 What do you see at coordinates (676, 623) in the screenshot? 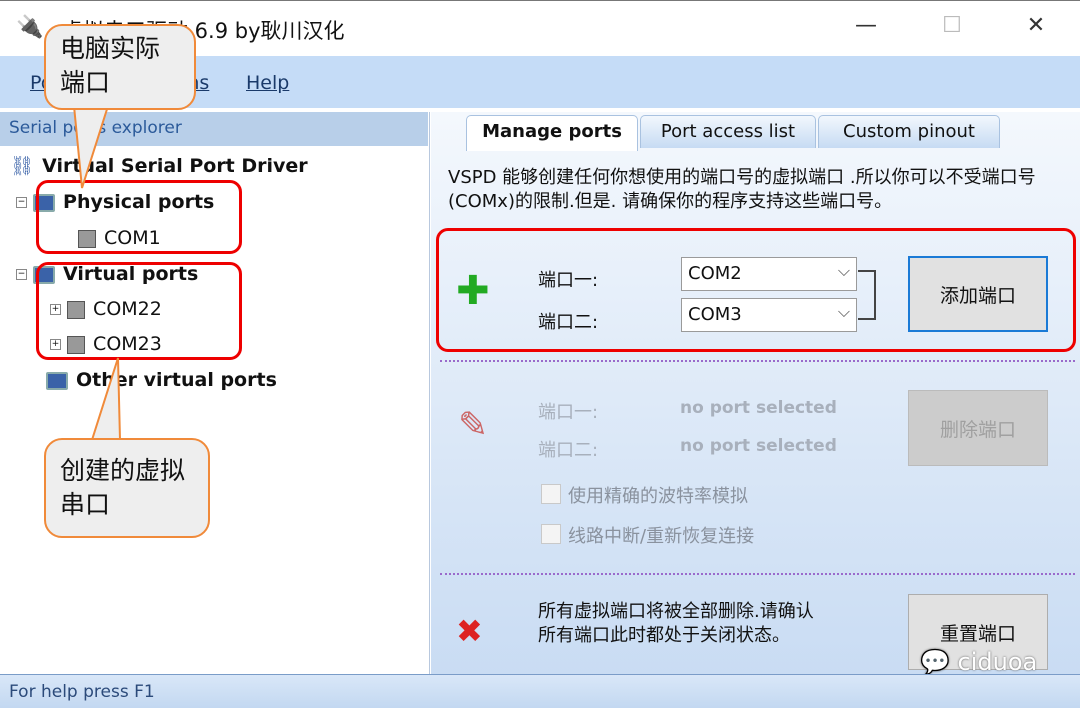
I see `reset-text: 所有虚拟端口将被全部删除.请确认所有端口此时都处于关闭状态。` at bounding box center [676, 623].